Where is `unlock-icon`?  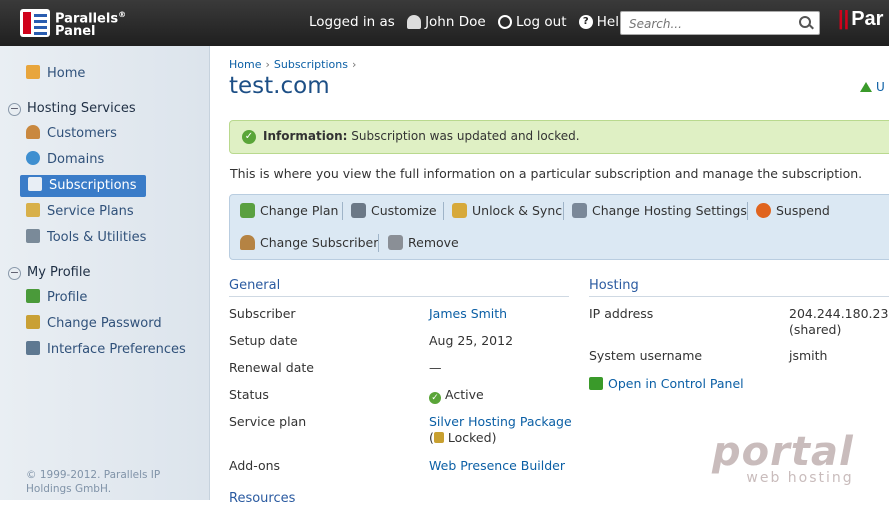 unlock-icon is located at coordinates (459, 210).